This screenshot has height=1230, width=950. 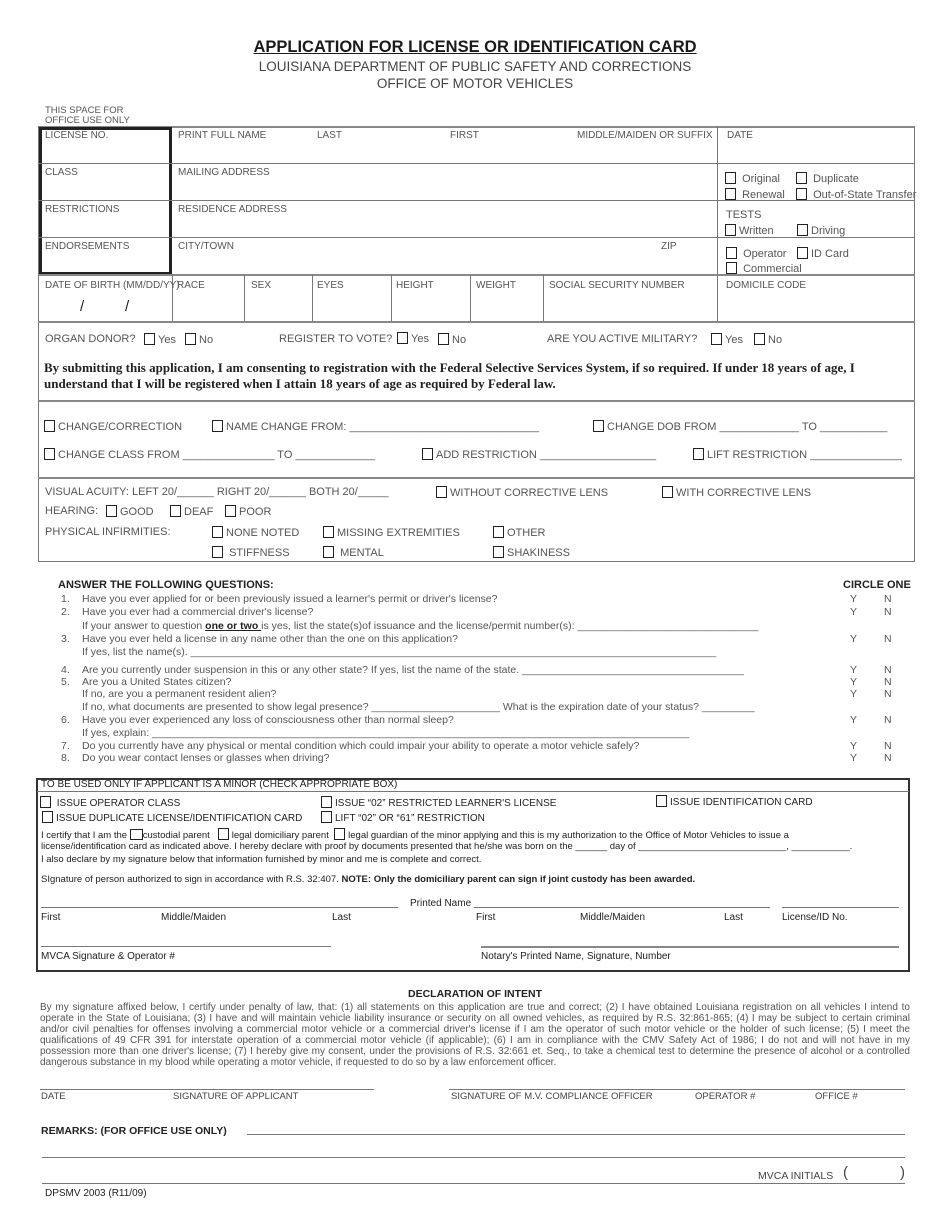 I want to click on q3-yes: Y, so click(x=853, y=639).